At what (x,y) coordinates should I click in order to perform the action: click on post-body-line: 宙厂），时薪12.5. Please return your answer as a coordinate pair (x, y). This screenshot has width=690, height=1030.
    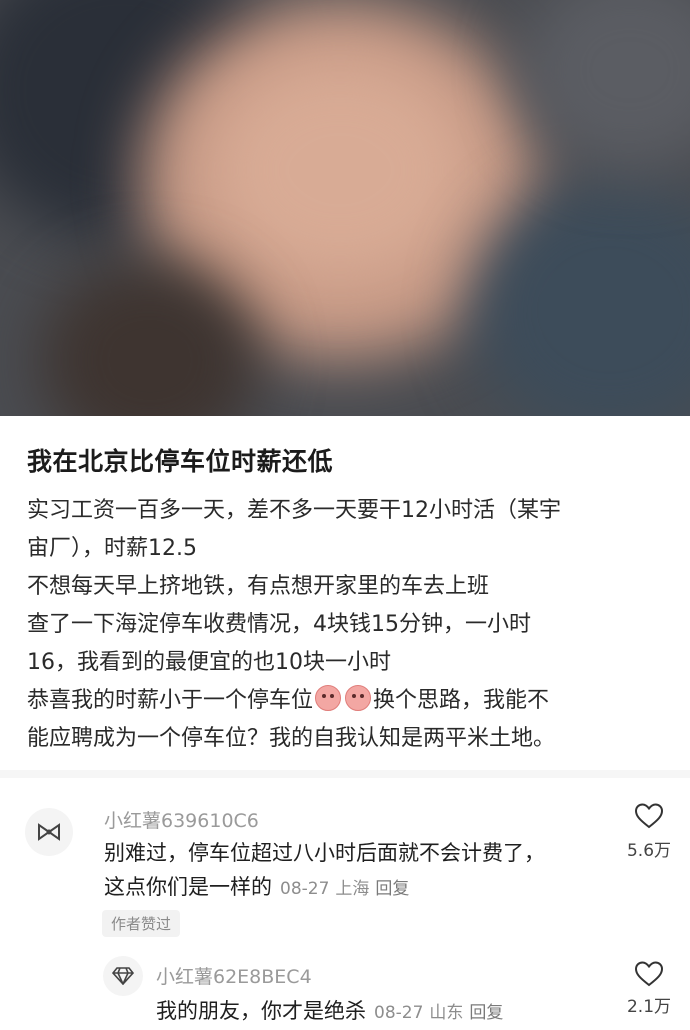
    Looking at the image, I should click on (112, 548).